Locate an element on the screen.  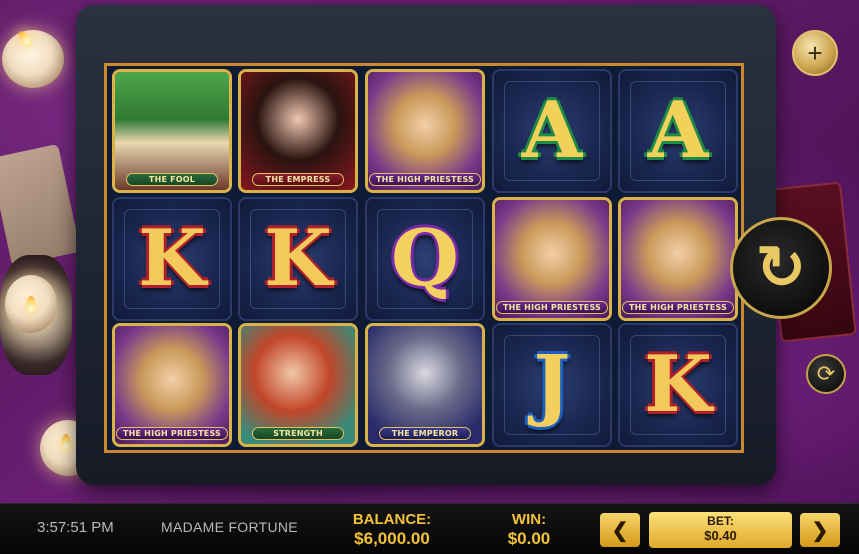
add-balance-button: + is located at coordinates (815, 53).